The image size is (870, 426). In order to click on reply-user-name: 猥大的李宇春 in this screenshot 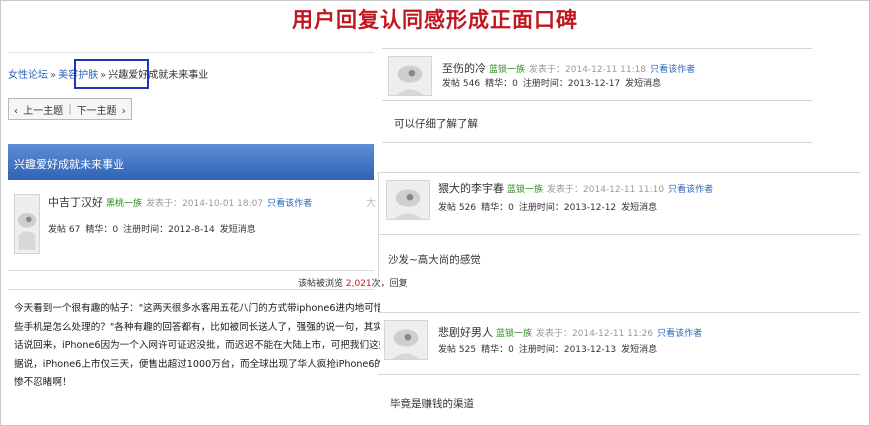, I will do `click(471, 188)`.